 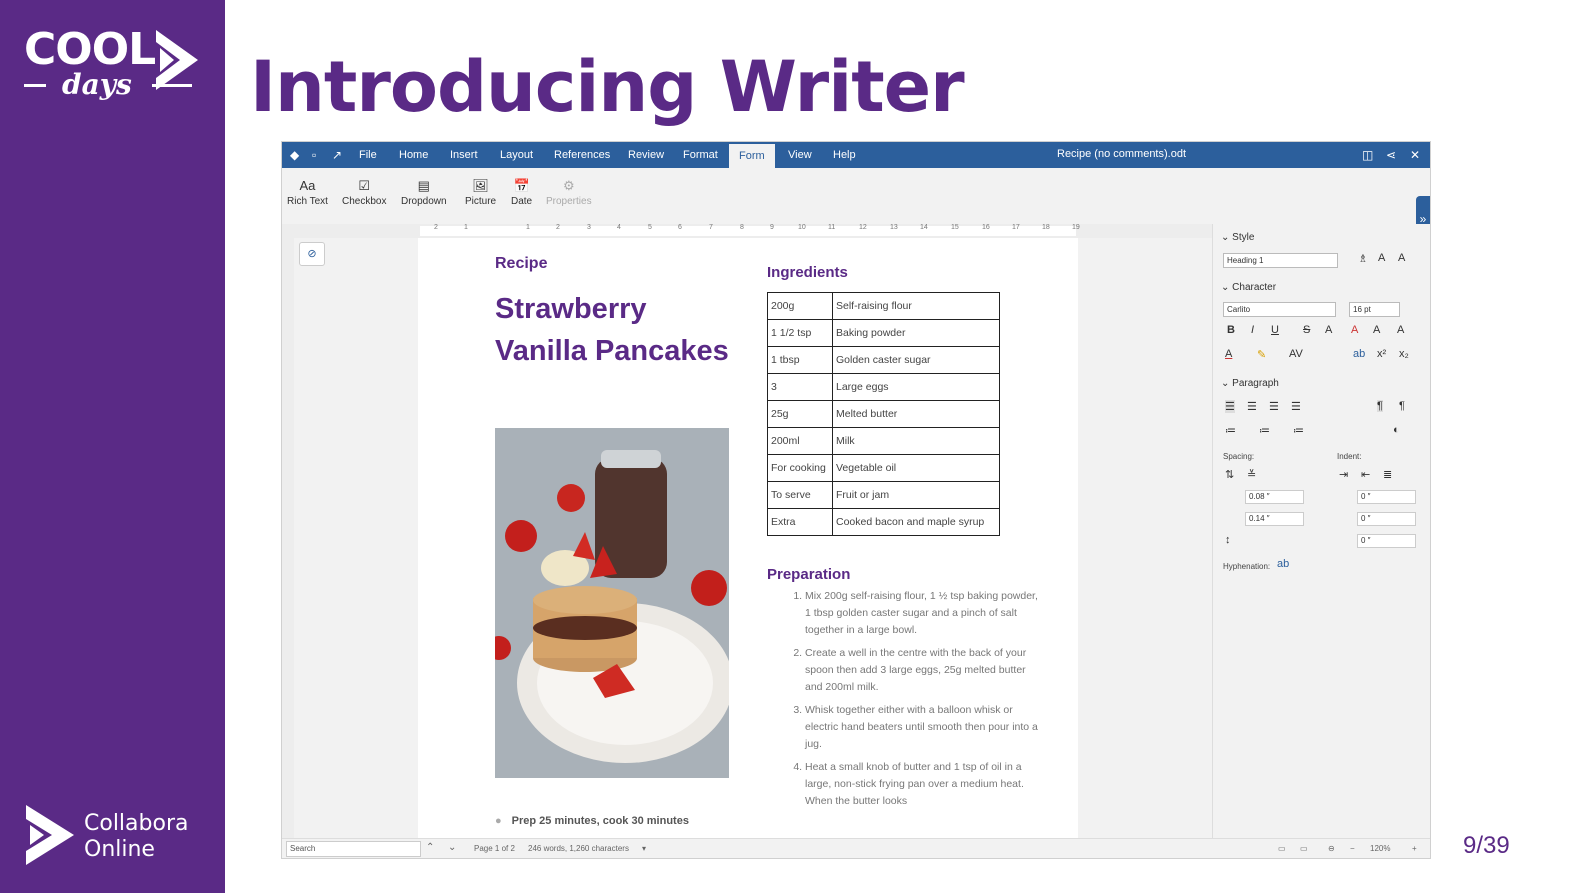 I want to click on numbering-icon: ≔, so click(x=1264, y=430).